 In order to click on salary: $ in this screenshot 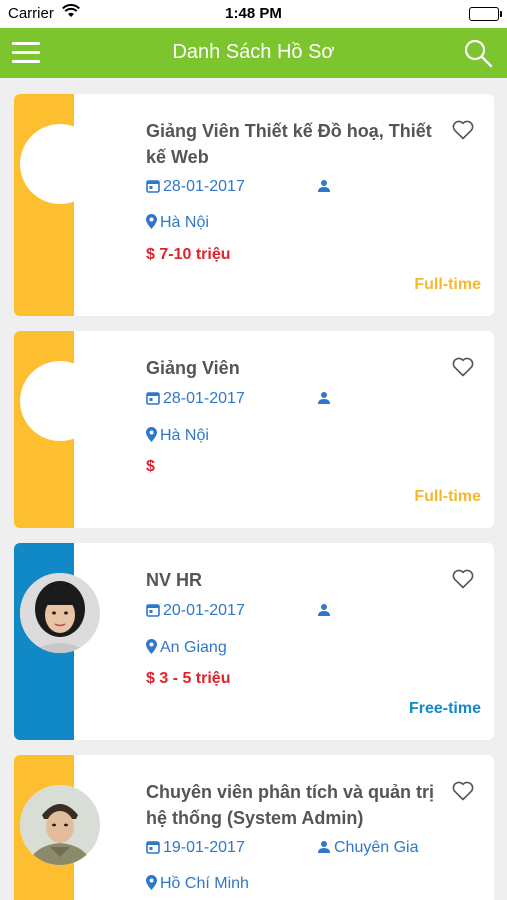, I will do `click(150, 466)`.